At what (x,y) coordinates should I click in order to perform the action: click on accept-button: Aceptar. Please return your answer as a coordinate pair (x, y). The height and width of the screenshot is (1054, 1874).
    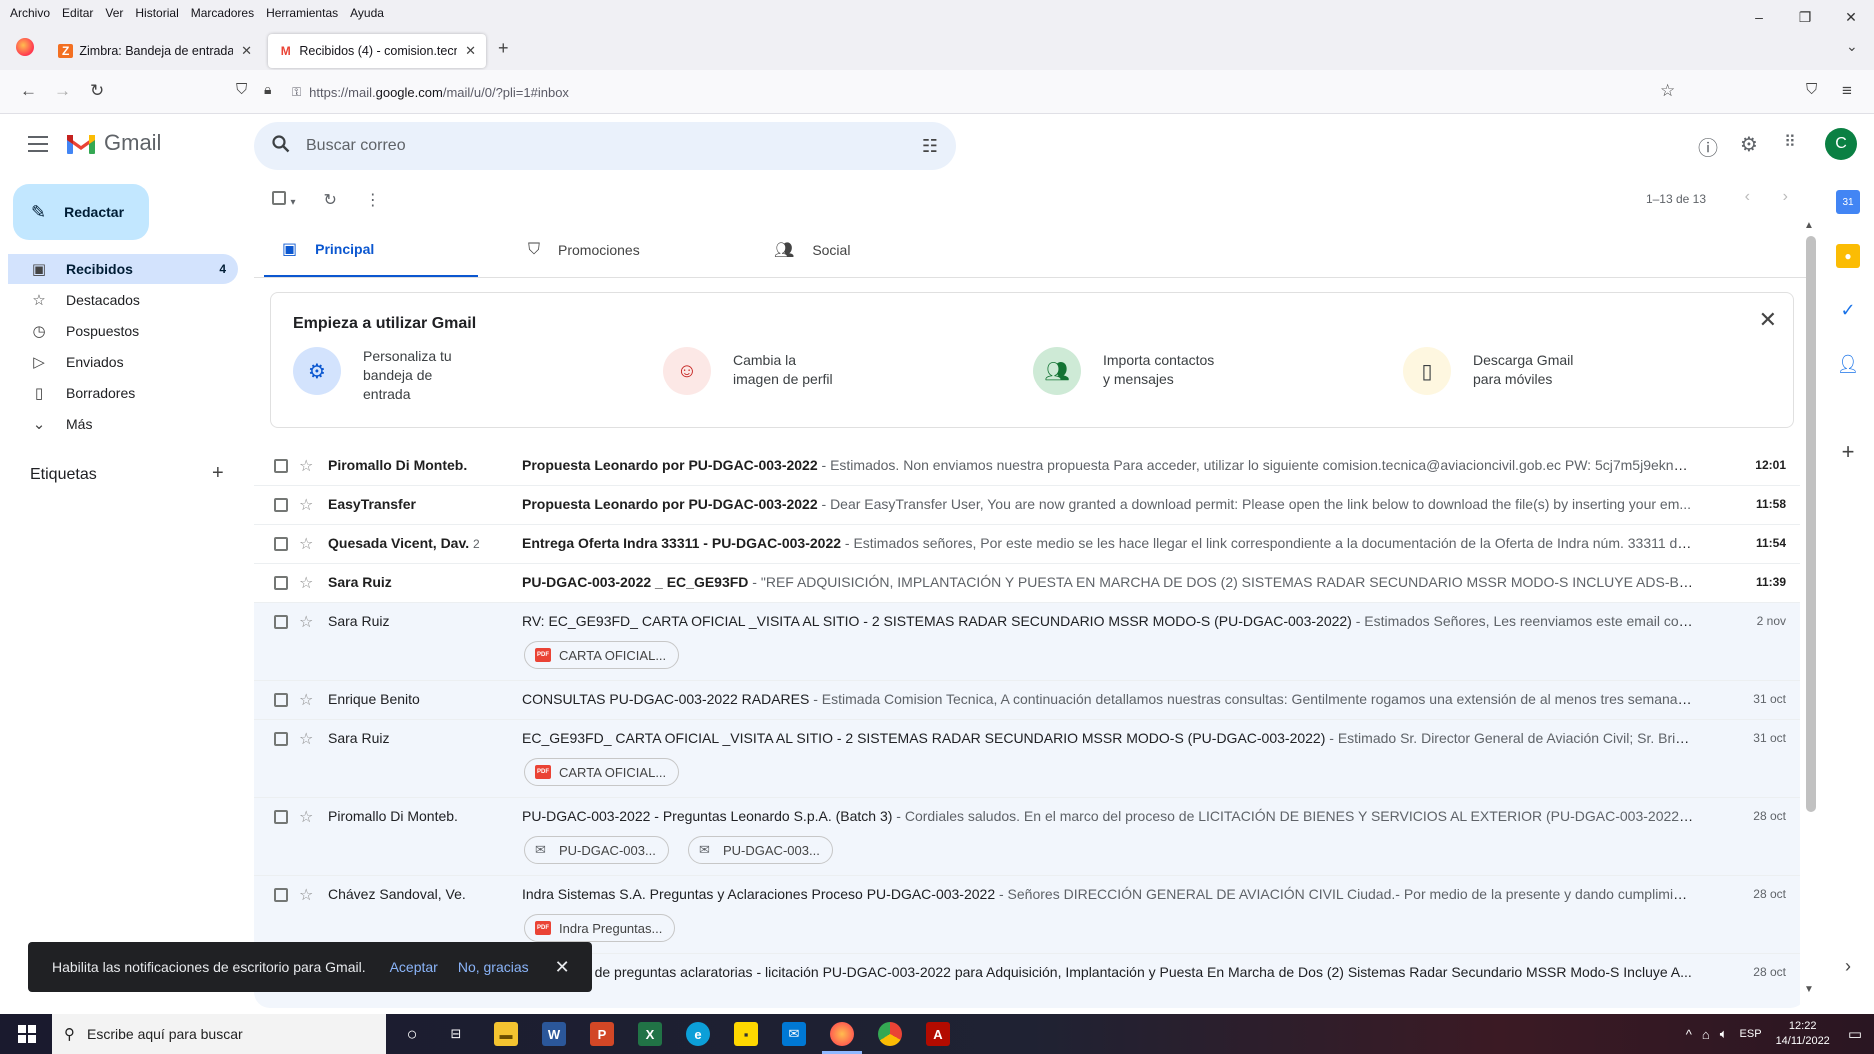
    Looking at the image, I should click on (414, 967).